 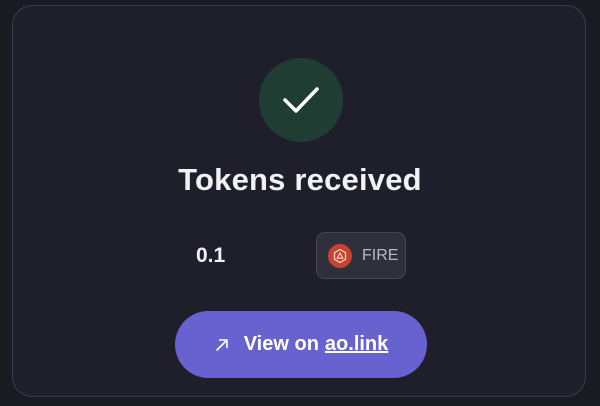 I want to click on fire-token-logo-icon, so click(x=340, y=255).